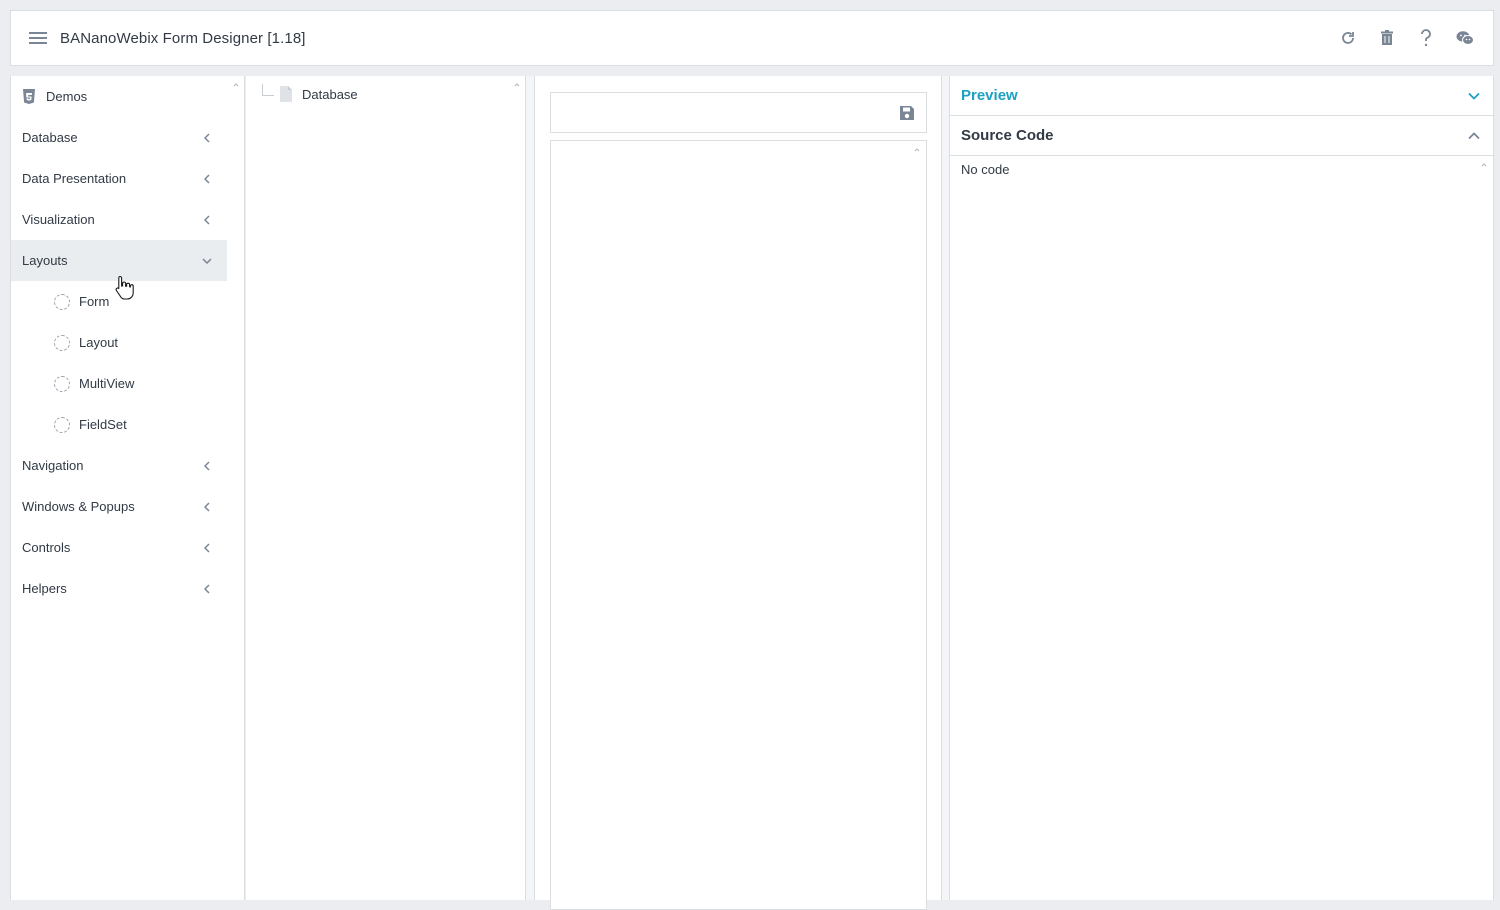 The image size is (1500, 910). I want to click on sidebar-item-label: Navigation, so click(53, 465).